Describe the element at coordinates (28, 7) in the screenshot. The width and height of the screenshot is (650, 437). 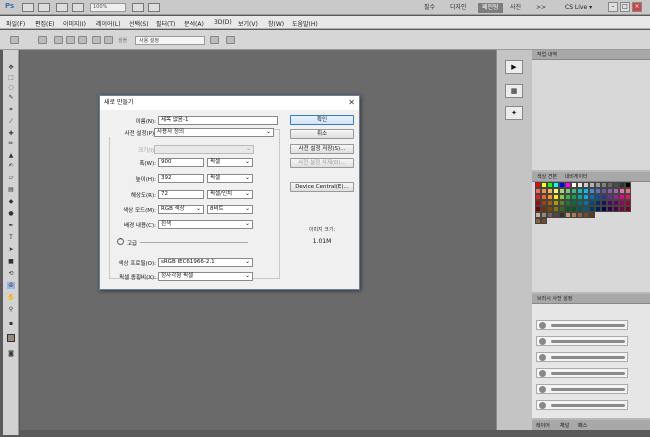
I see `bridge-icon` at that location.